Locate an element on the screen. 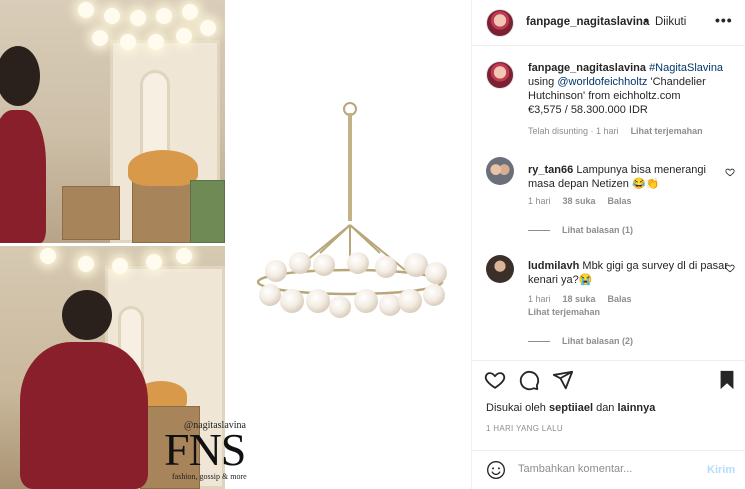 The height and width of the screenshot is (489, 745). action-bar is located at coordinates (608, 377).